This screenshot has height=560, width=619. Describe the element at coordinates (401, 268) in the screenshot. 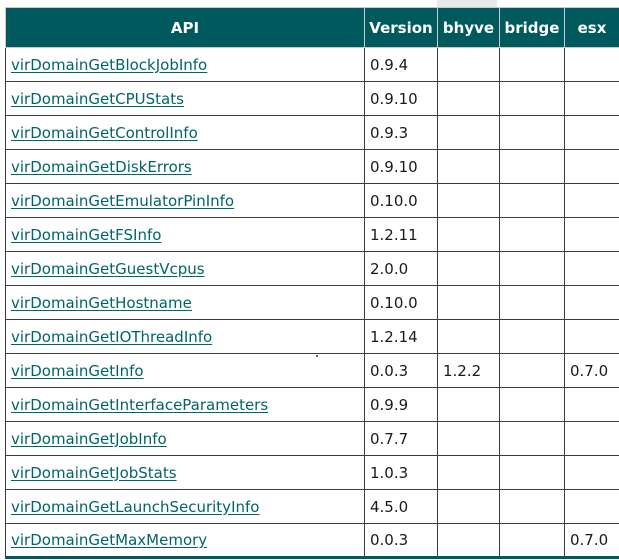

I see `version-cell: 2.0.0` at that location.